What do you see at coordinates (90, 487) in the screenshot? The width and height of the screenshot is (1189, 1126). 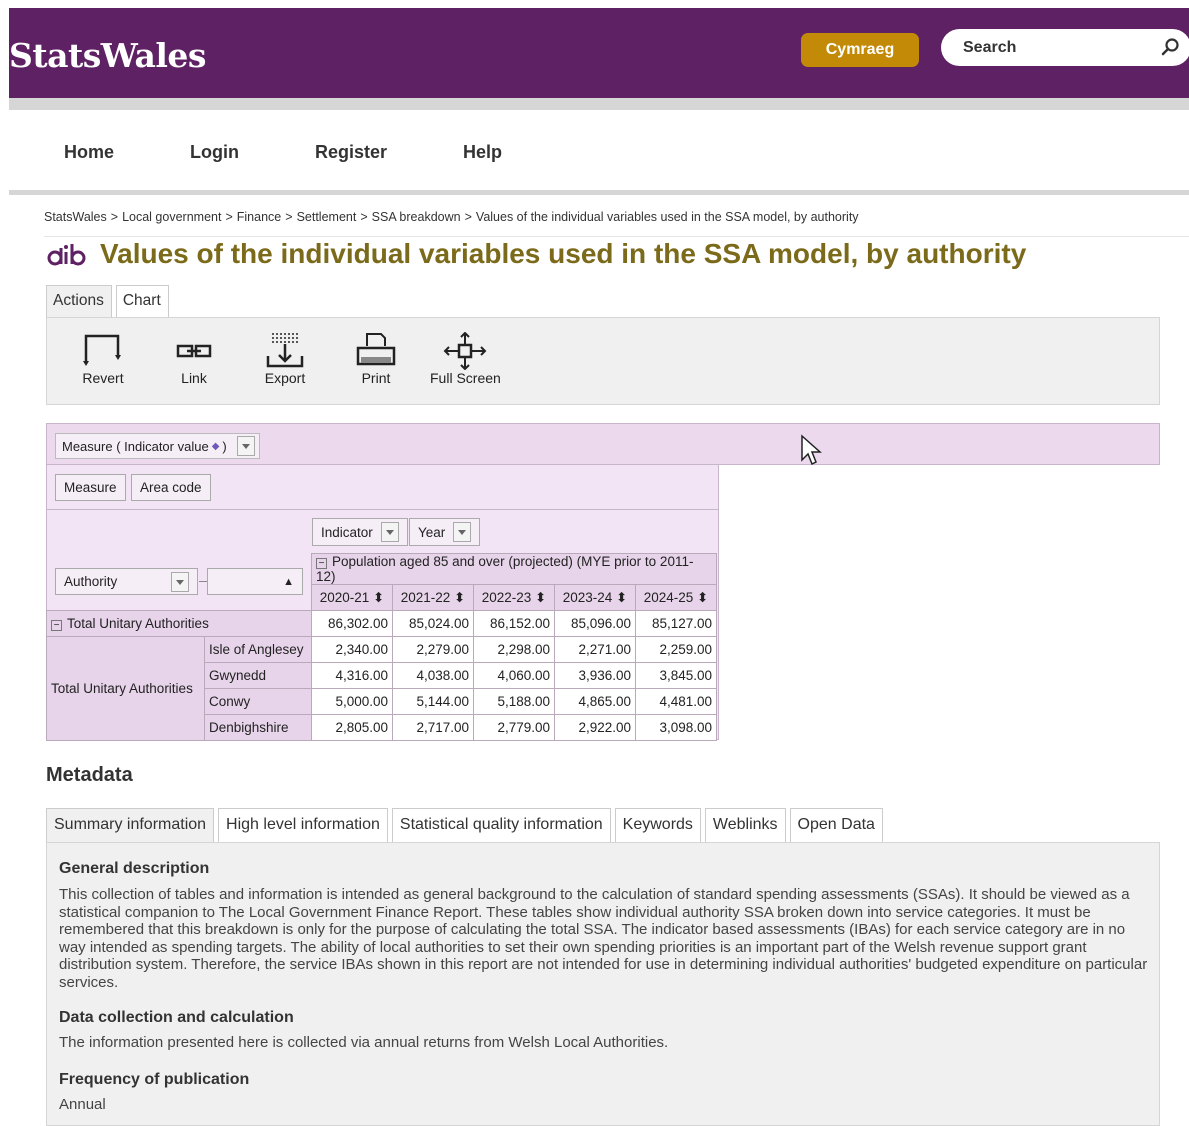 I see `measure-pill: Measure` at bounding box center [90, 487].